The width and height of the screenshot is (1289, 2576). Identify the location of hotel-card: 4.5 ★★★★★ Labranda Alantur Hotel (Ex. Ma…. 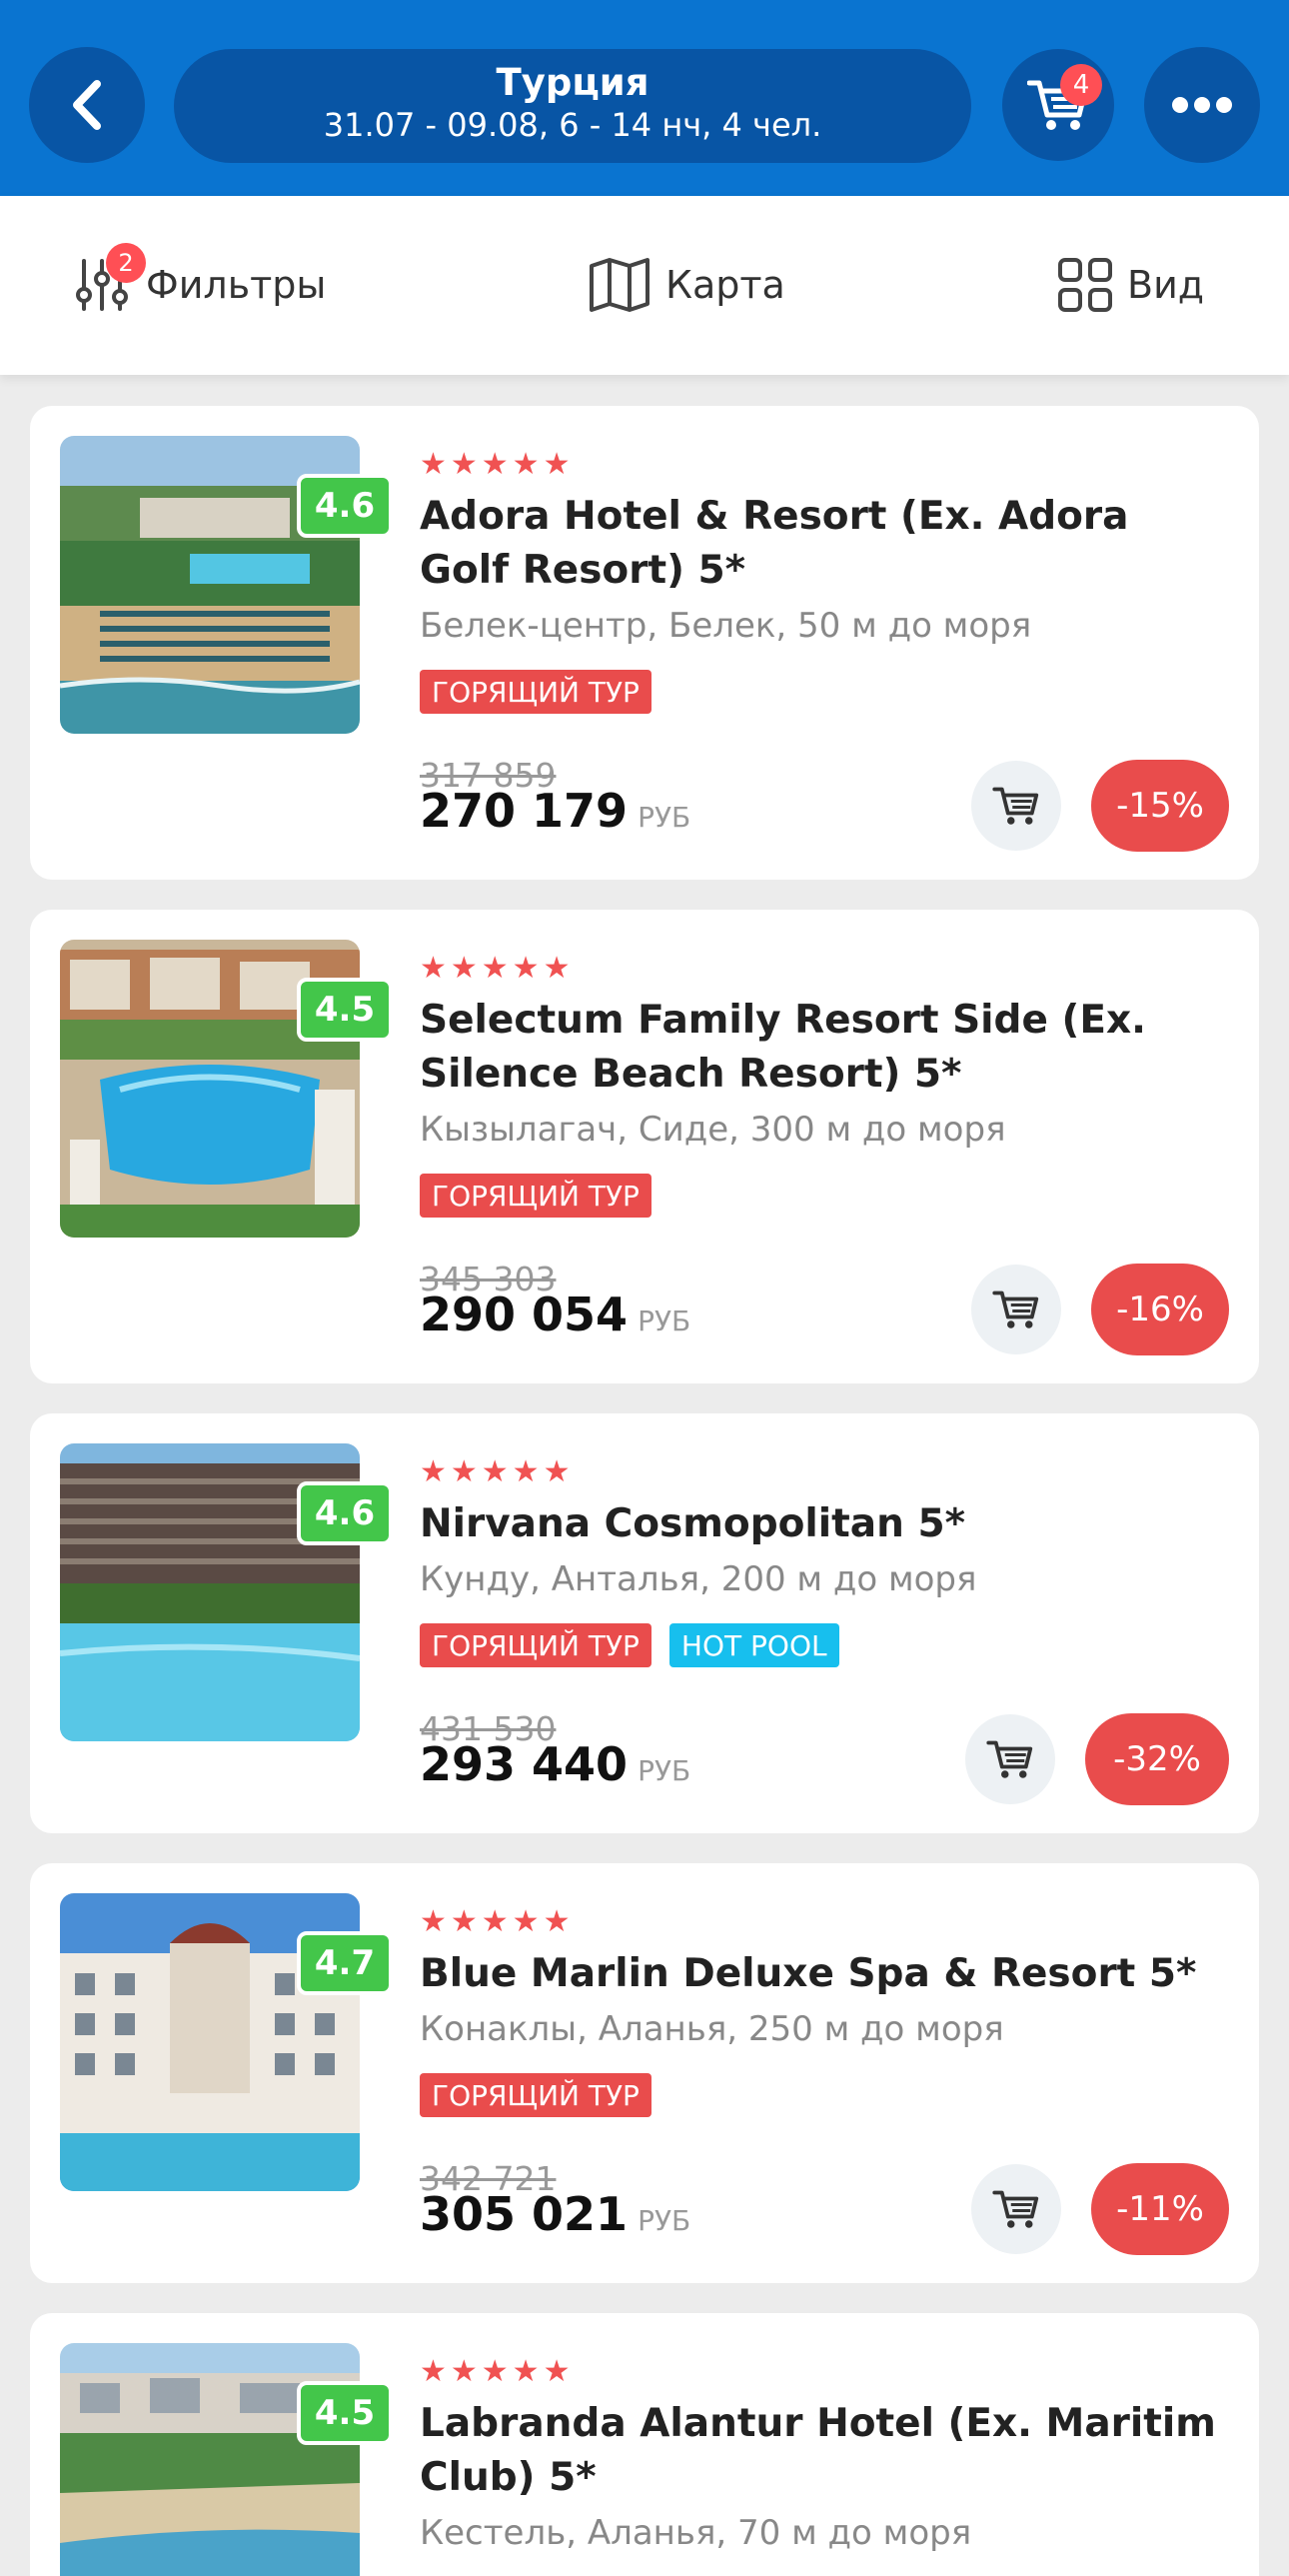
(644, 2444).